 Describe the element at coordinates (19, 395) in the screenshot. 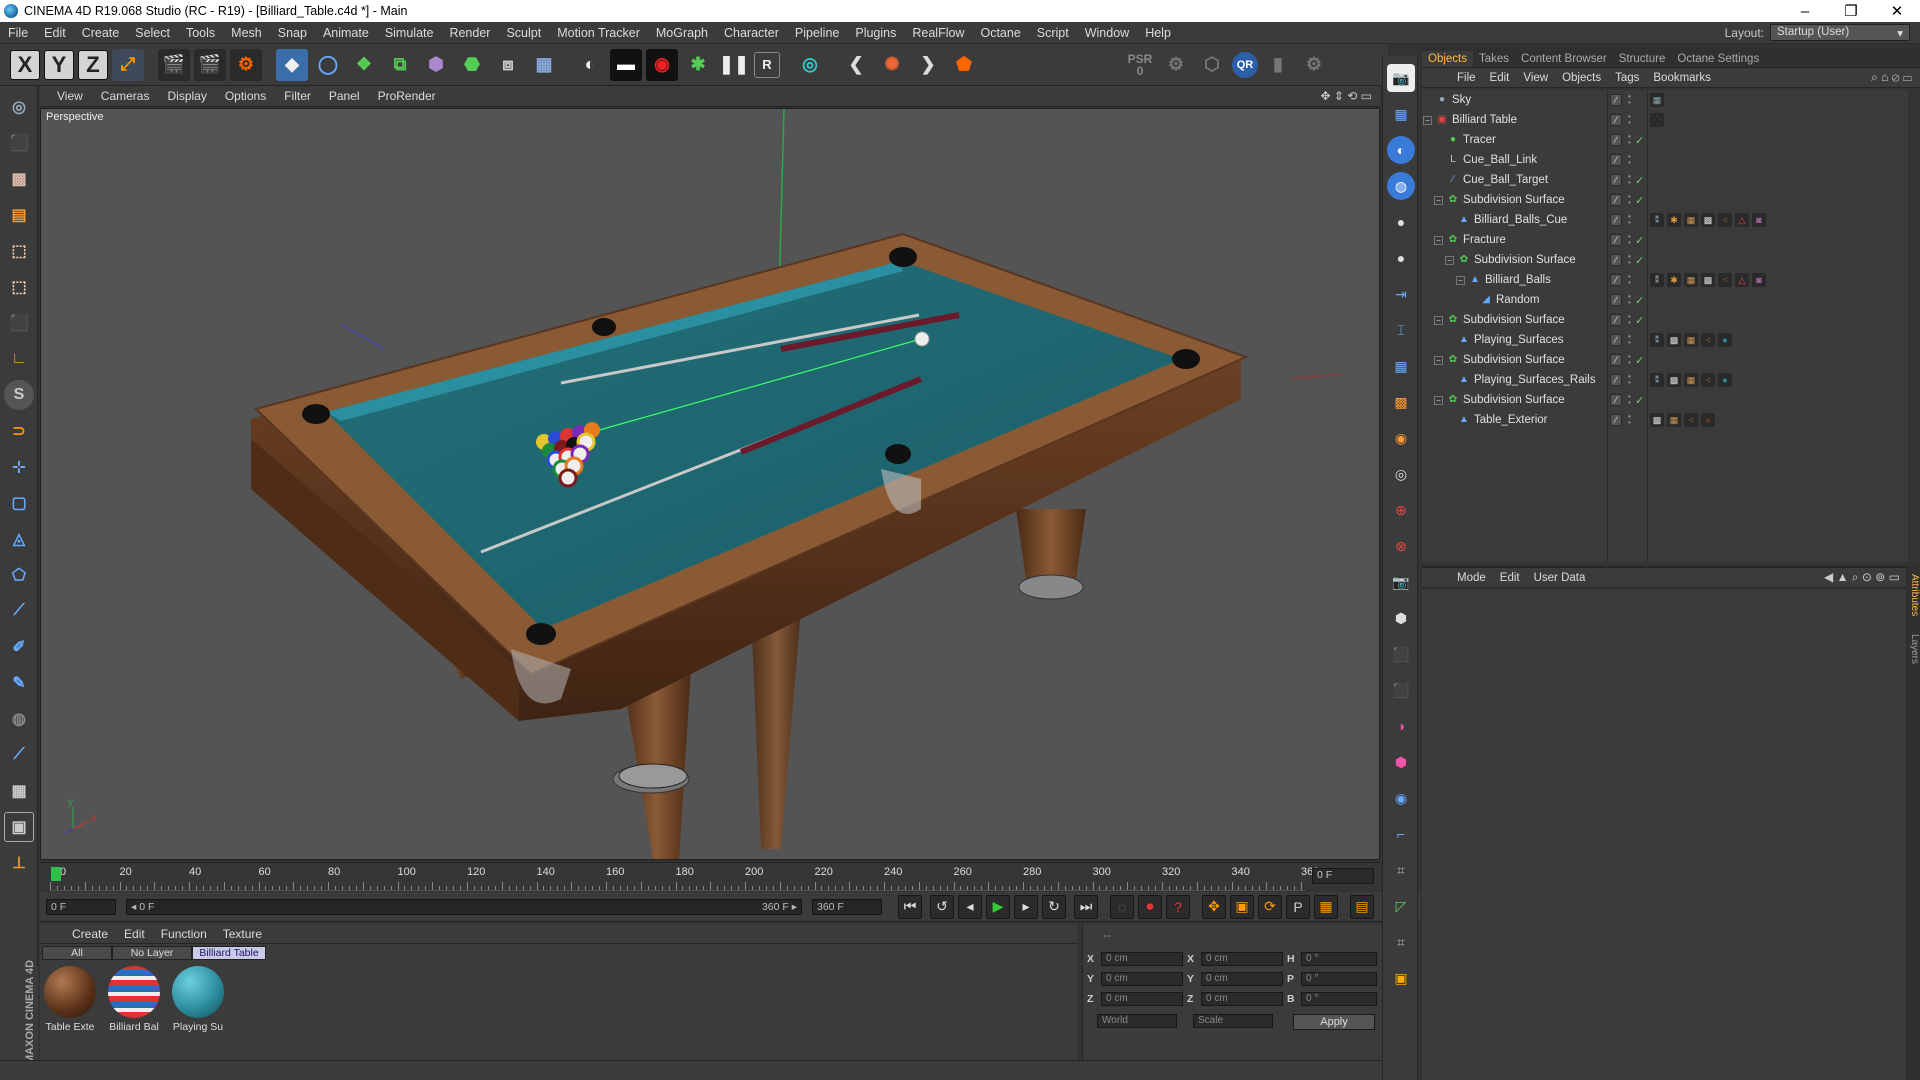

I see `snapping-icon: S` at that location.